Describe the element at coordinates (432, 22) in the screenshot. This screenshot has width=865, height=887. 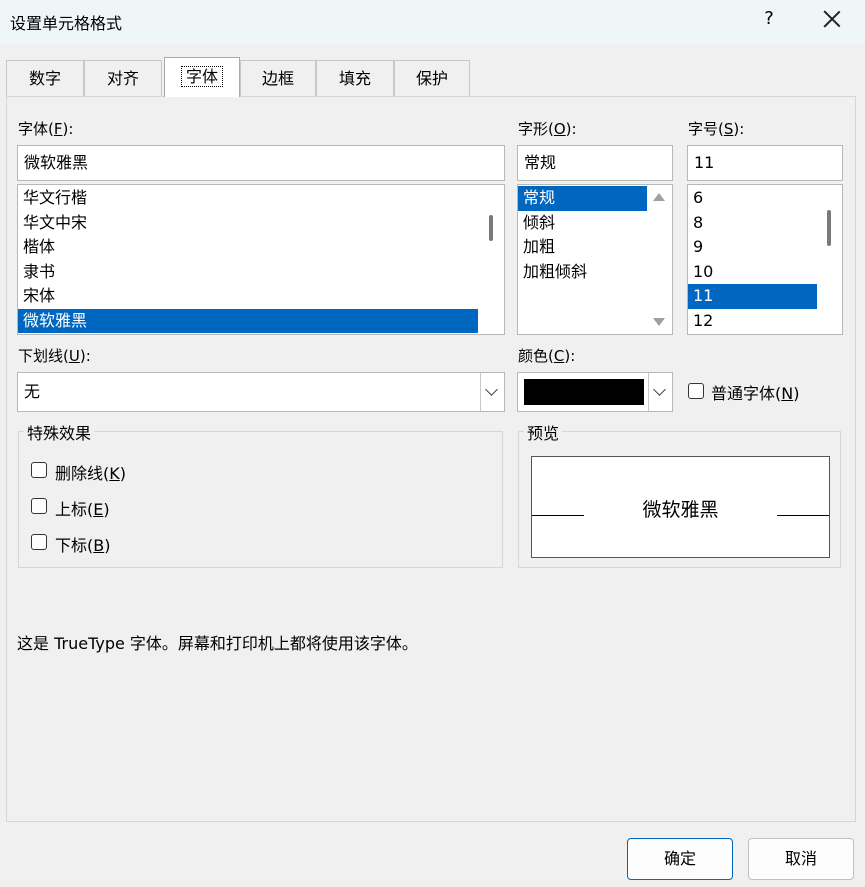
I see `title-bar: 设置单元格格式 ?` at that location.